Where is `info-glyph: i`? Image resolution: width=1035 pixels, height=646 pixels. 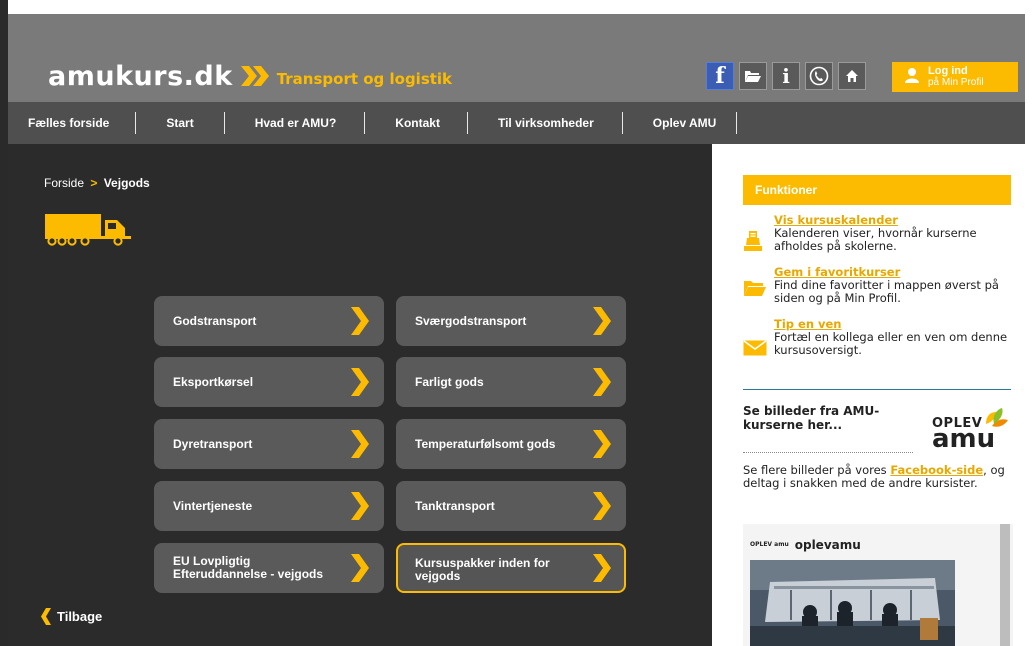
info-glyph: i is located at coordinates (786, 76).